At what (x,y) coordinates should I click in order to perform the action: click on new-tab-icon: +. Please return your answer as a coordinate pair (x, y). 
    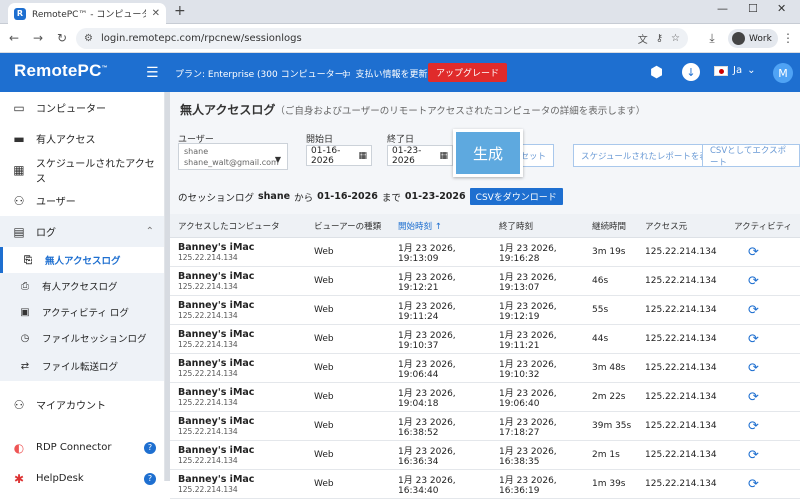
    Looking at the image, I should click on (180, 11).